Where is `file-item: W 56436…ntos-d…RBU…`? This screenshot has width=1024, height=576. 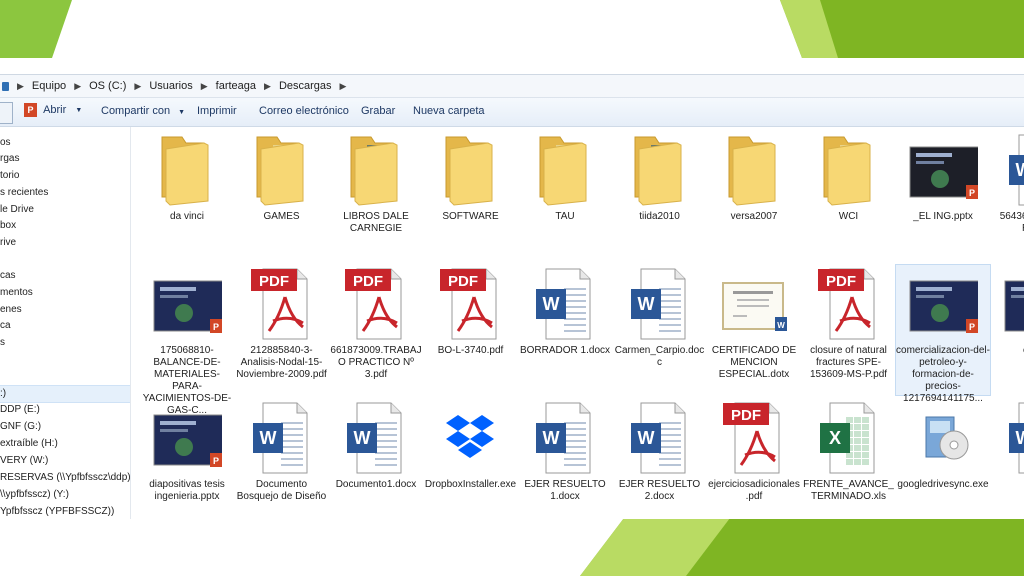 file-item: W 56436…ntos-d…RBU… is located at coordinates (1007, 196).